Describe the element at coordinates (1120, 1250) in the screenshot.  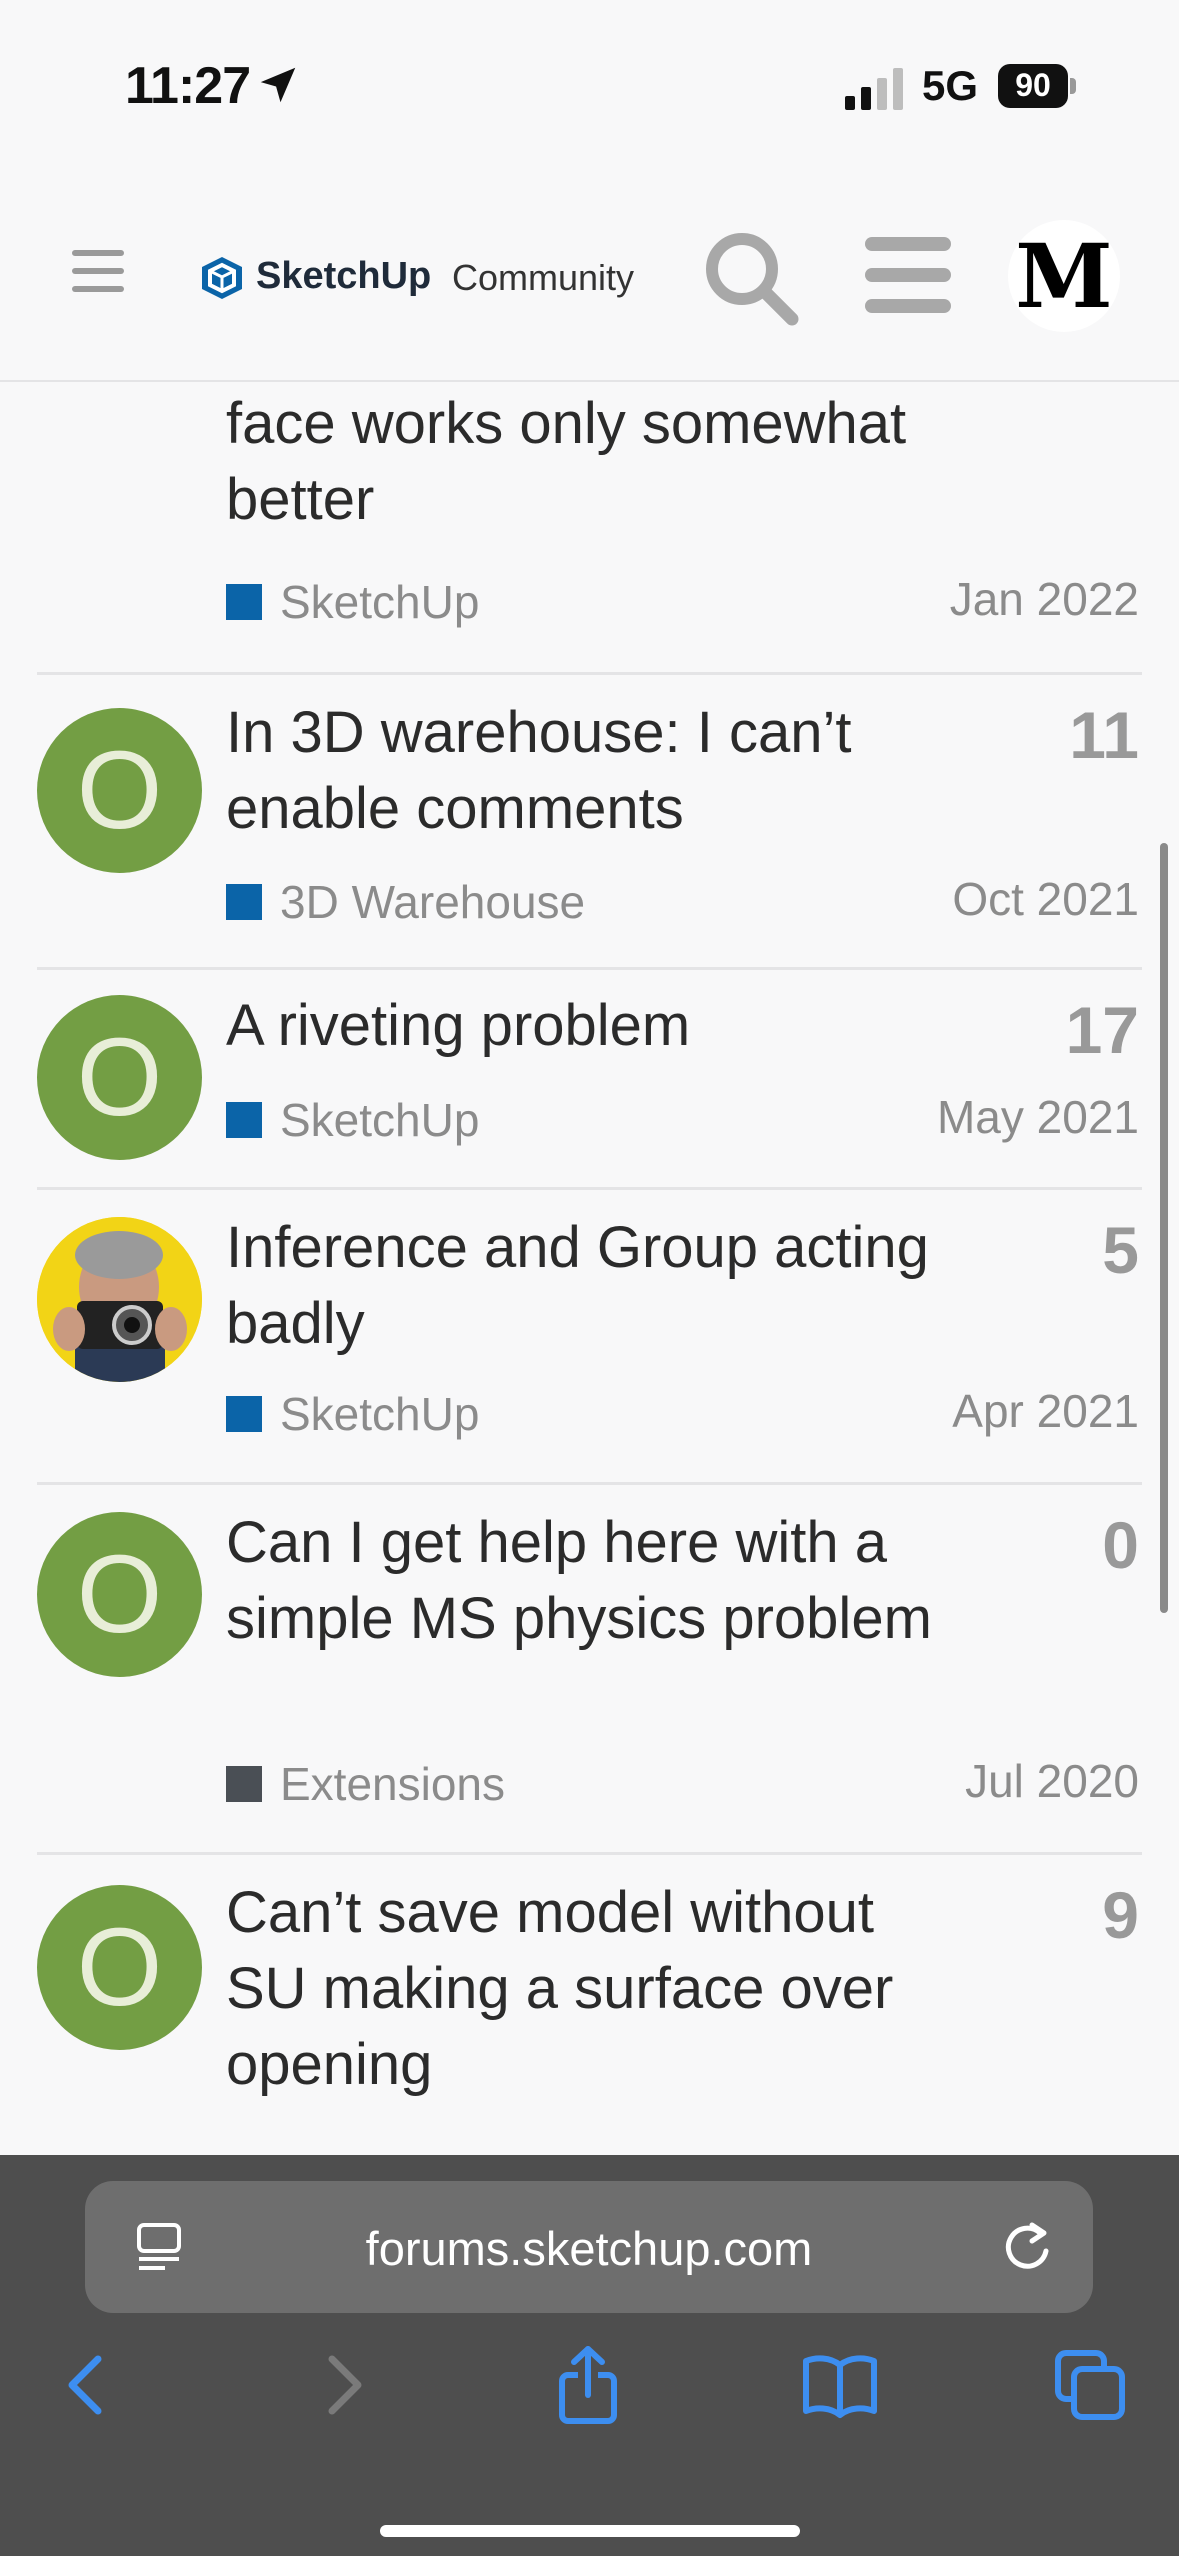
I see `reply-count: 5` at that location.